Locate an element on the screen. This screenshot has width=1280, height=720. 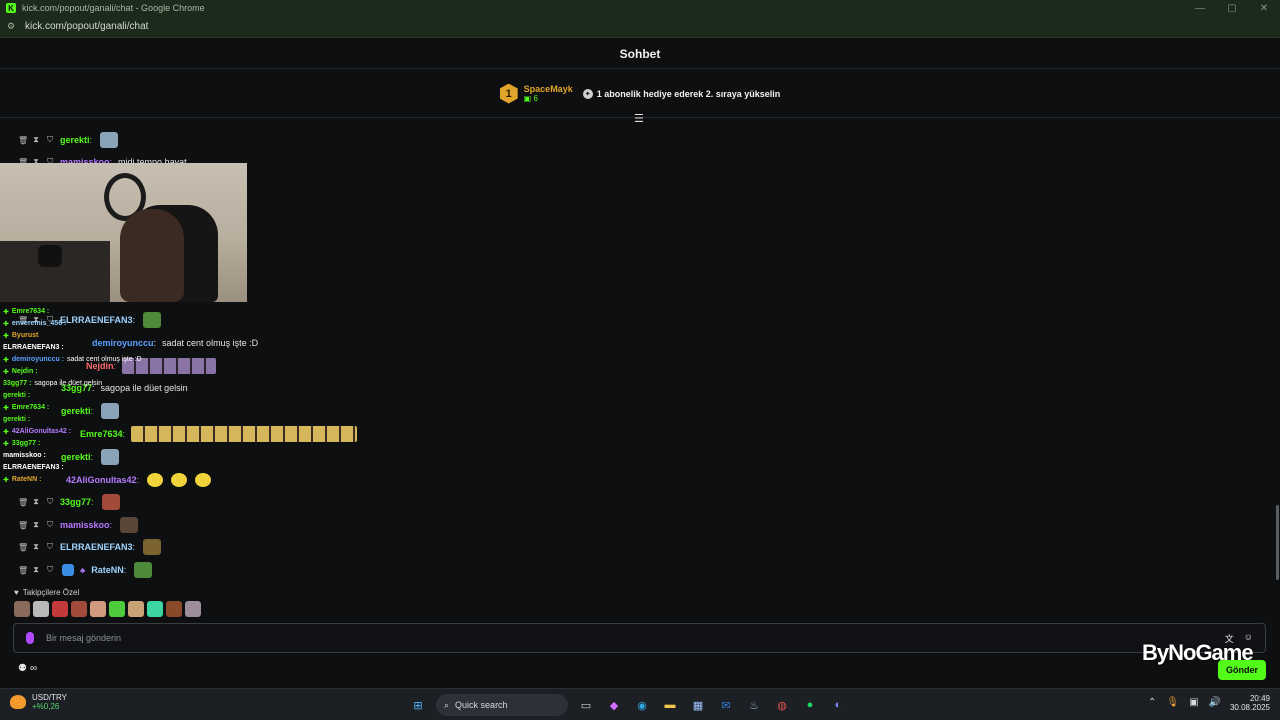
chat-message: 🗑 ⧗ ⛉ gerekti: is located at coordinates (68, 140).